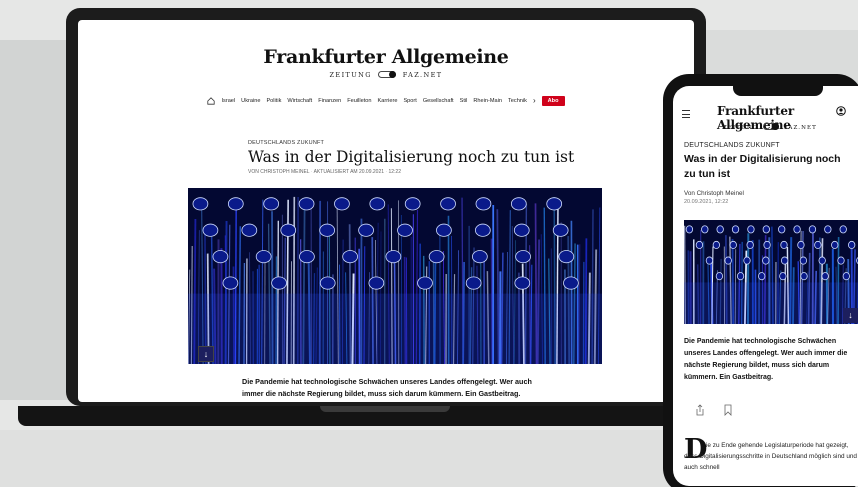  I want to click on logo-subline: ZEITUNG FAZ.NET, so click(386, 75).